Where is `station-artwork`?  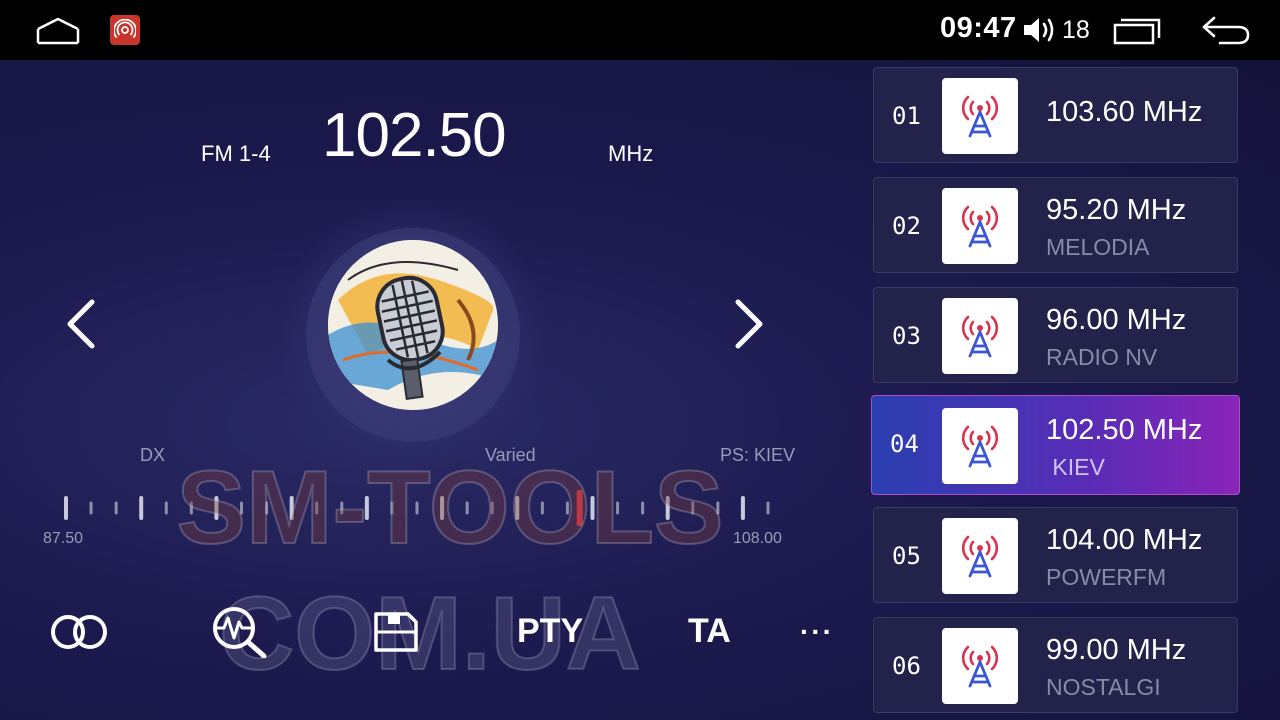
station-artwork is located at coordinates (413, 325).